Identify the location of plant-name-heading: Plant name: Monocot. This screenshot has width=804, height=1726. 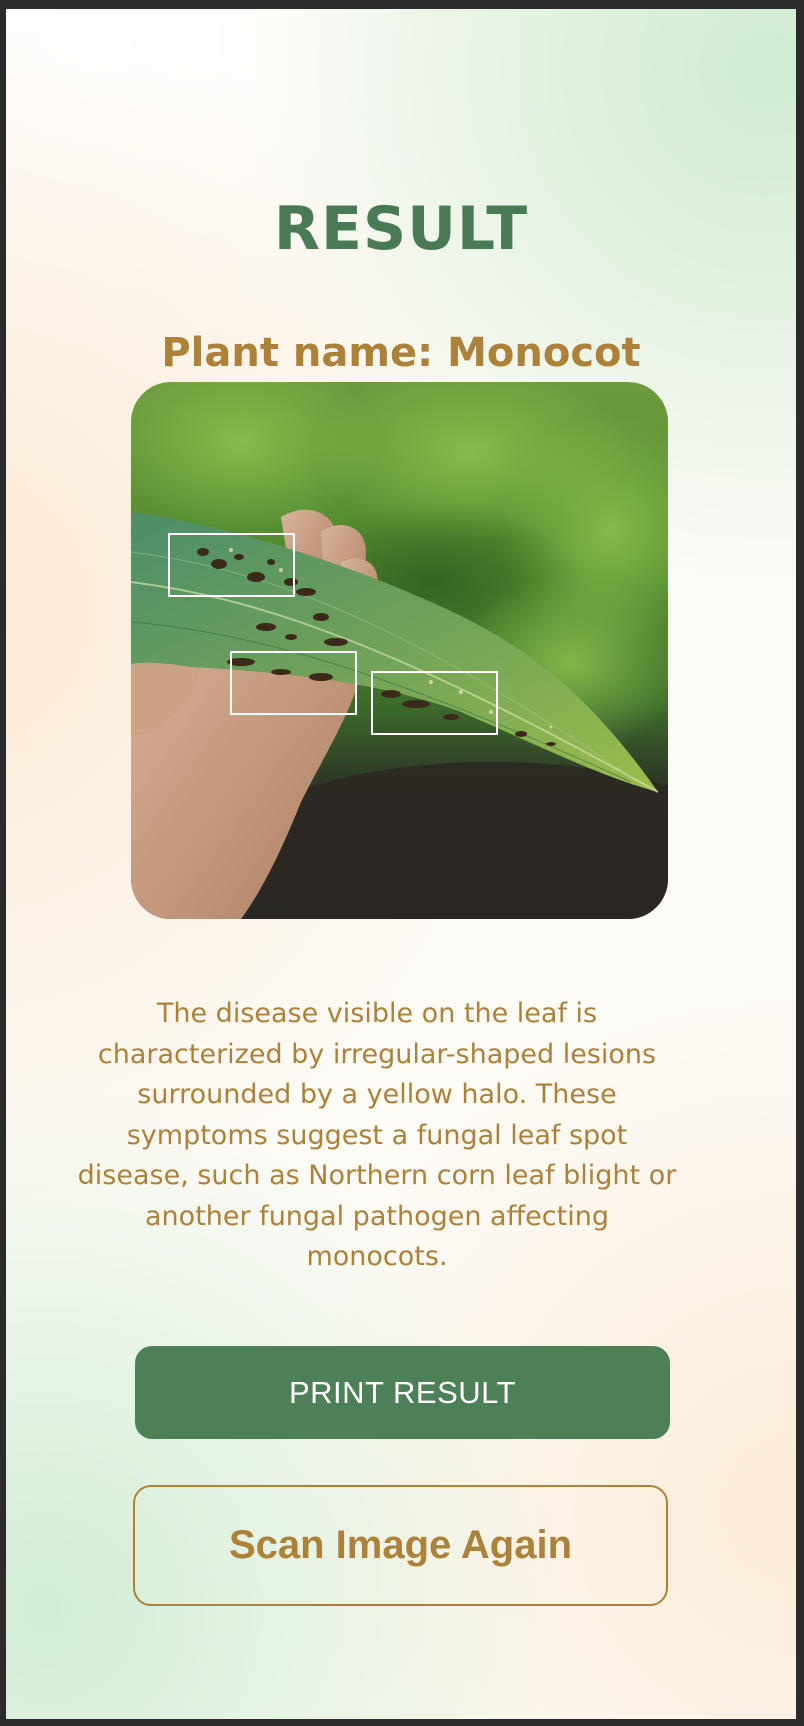
(401, 353).